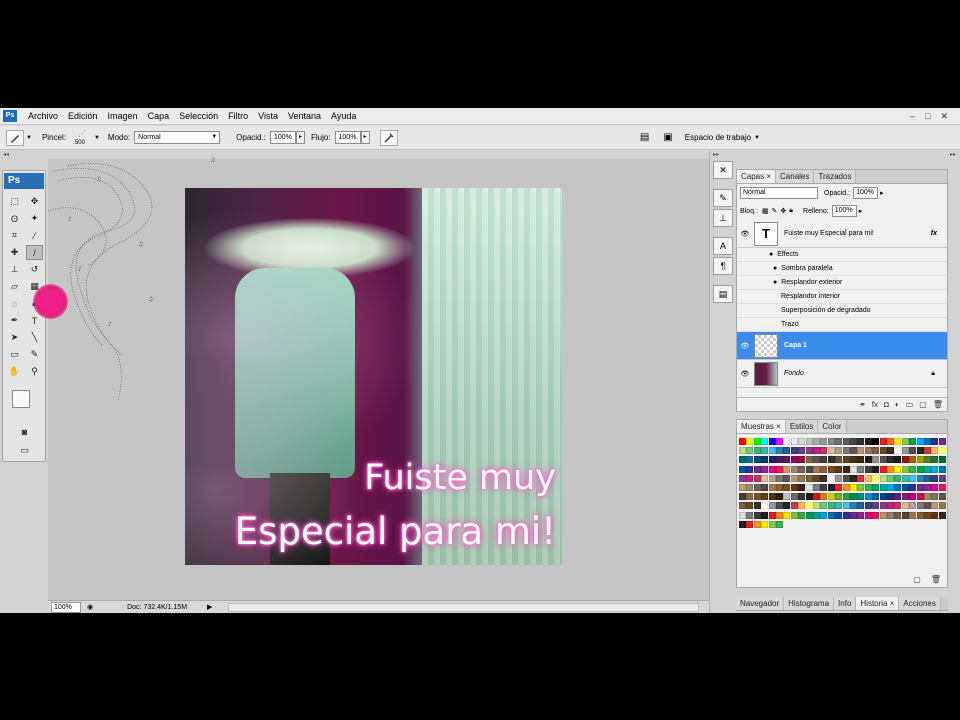 The height and width of the screenshot is (720, 960). I want to click on tab-color: Color, so click(832, 426).